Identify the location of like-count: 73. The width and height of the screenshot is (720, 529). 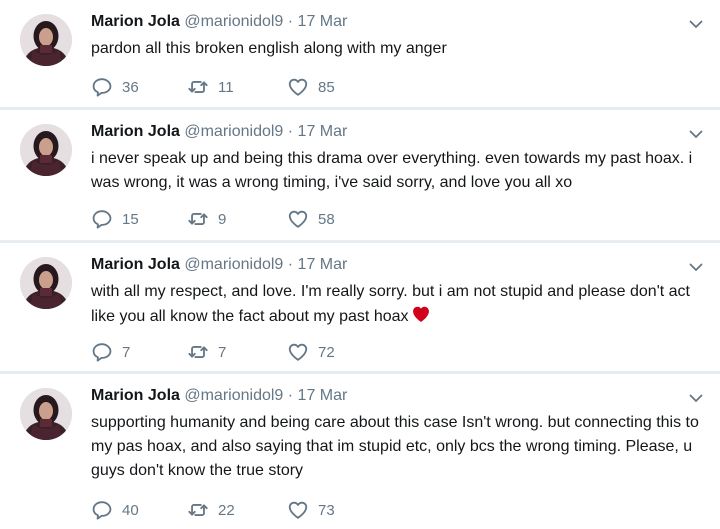
(326, 510).